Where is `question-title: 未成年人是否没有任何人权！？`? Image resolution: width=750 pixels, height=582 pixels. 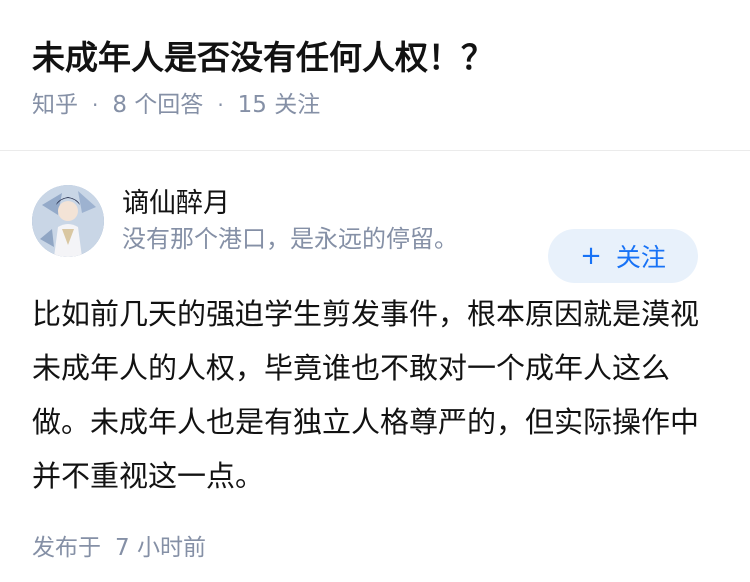
question-title: 未成年人是否没有任何人权！？ is located at coordinates (375, 58).